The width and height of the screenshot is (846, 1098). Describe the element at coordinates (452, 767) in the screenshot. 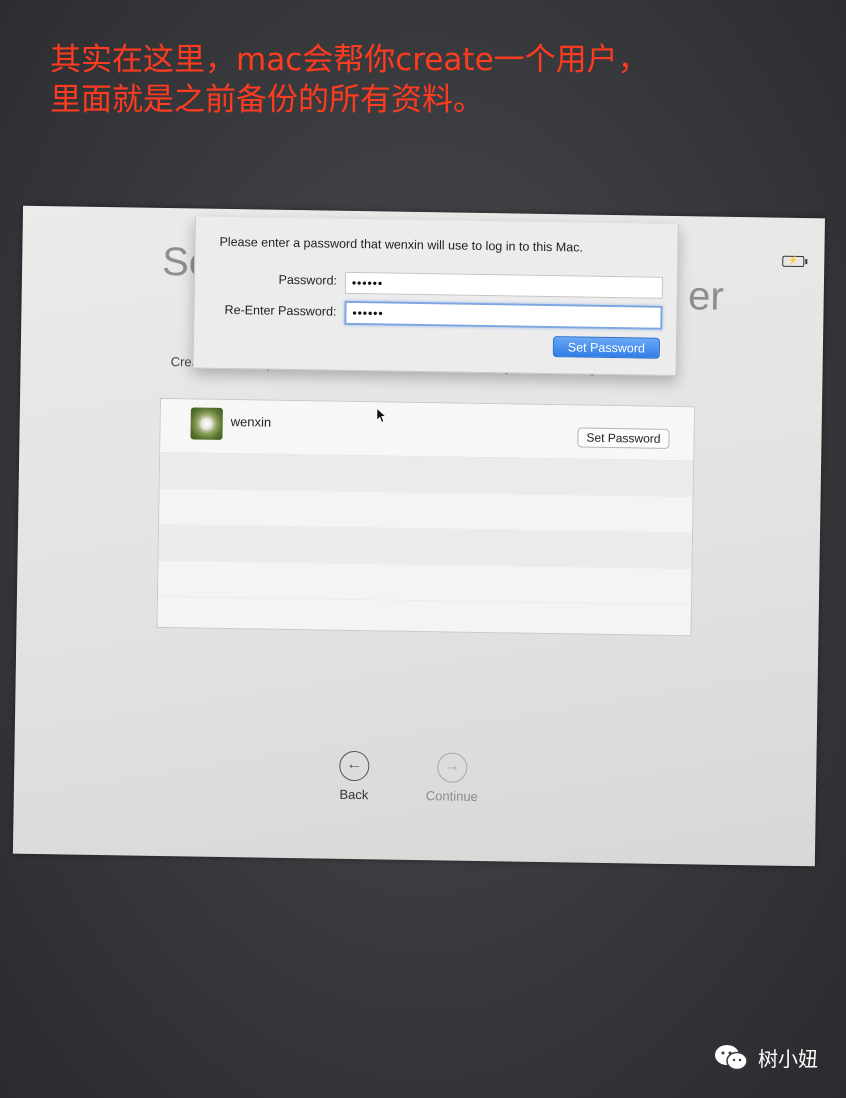

I see `continue-arrow-icon: →` at that location.